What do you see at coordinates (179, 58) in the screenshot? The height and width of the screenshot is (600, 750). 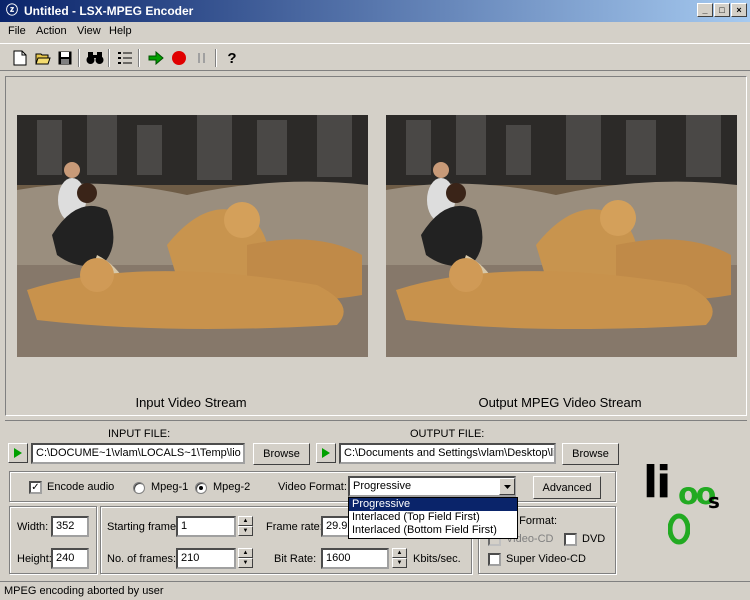 I see `record-icon` at bounding box center [179, 58].